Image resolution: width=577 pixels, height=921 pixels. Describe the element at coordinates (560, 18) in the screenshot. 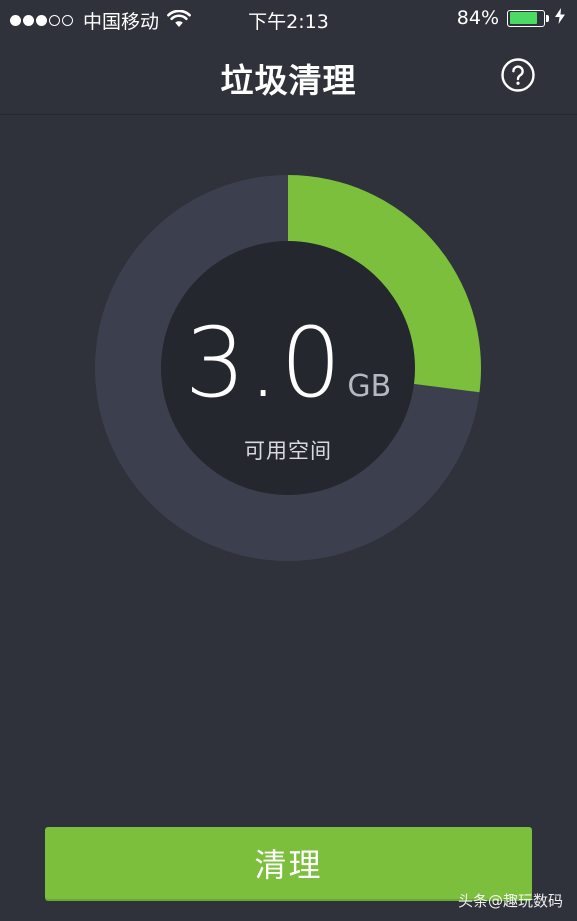

I see `charging-icon` at that location.